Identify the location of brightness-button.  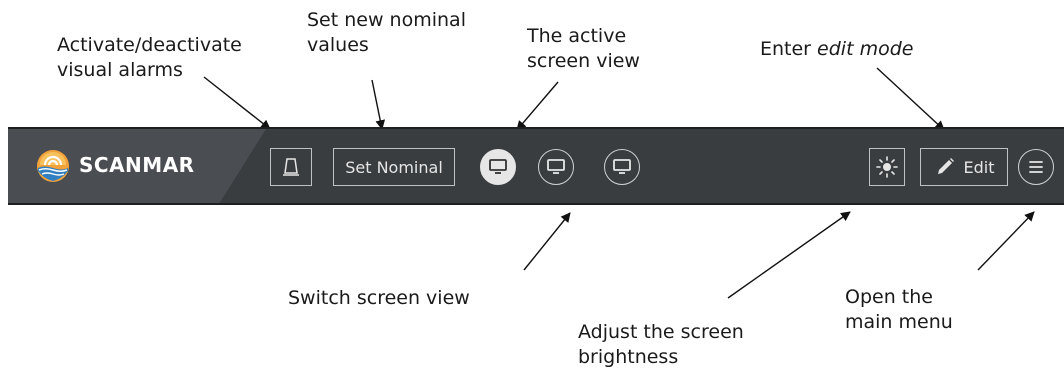
(887, 167).